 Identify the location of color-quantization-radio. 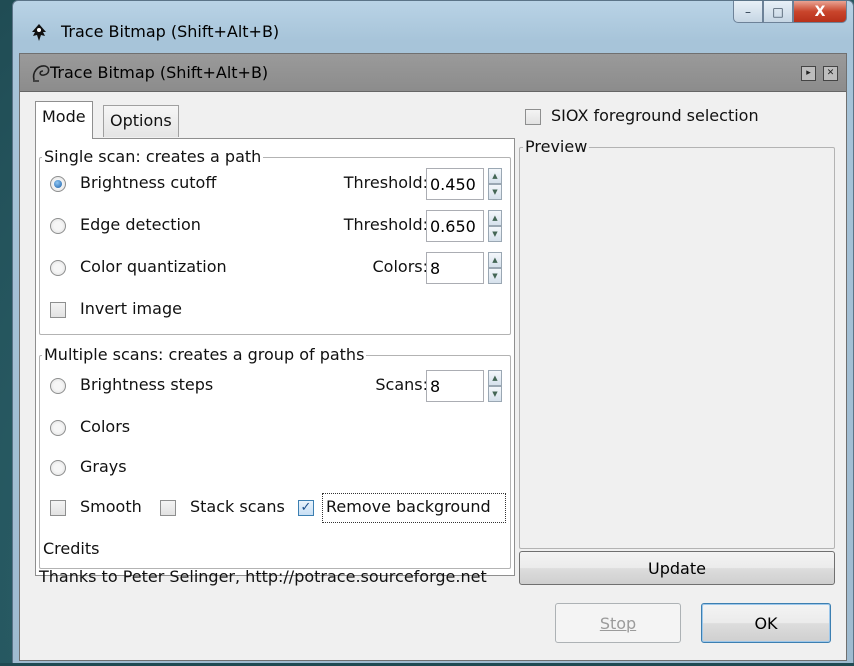
(58, 268).